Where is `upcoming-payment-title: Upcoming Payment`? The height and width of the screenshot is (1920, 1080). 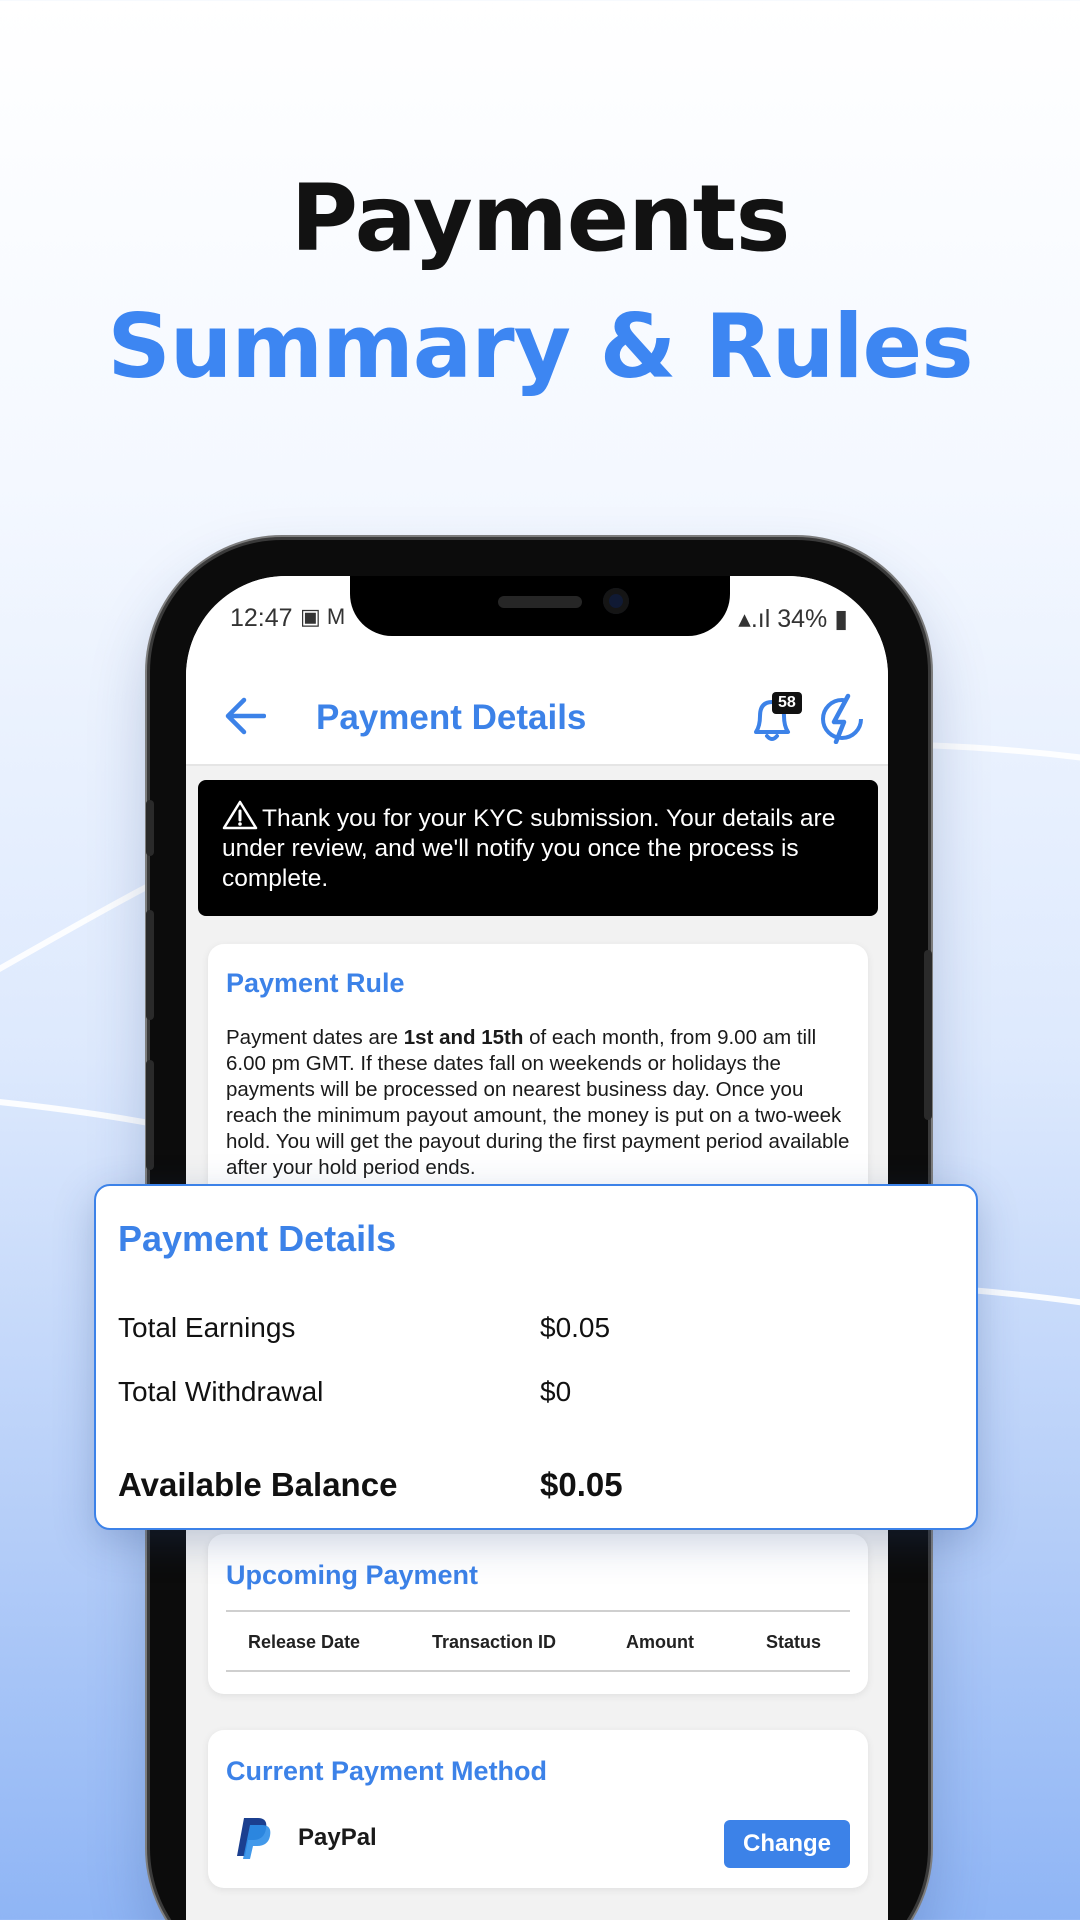
upcoming-payment-title: Upcoming Payment is located at coordinates (352, 1575).